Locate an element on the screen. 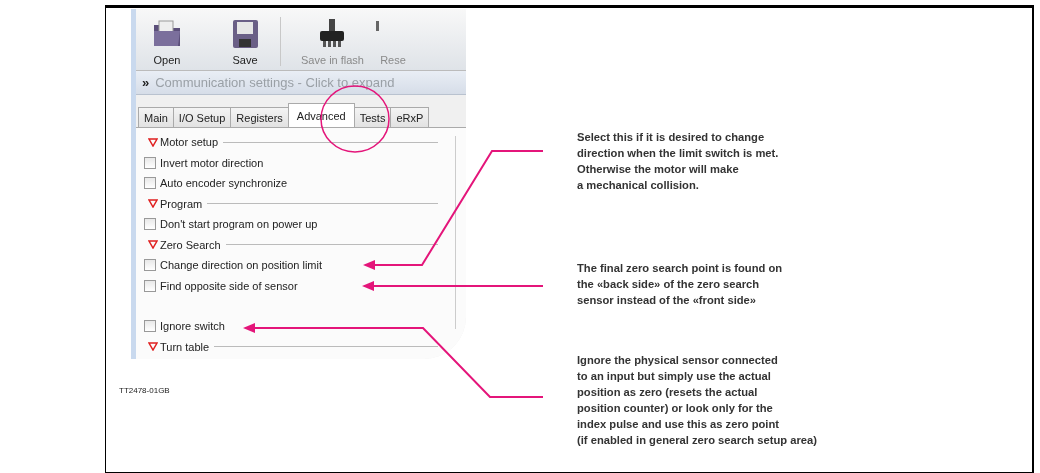 This screenshot has width=1040, height=473. checkbox-label: Find opposite side of sensor is located at coordinates (229, 285).